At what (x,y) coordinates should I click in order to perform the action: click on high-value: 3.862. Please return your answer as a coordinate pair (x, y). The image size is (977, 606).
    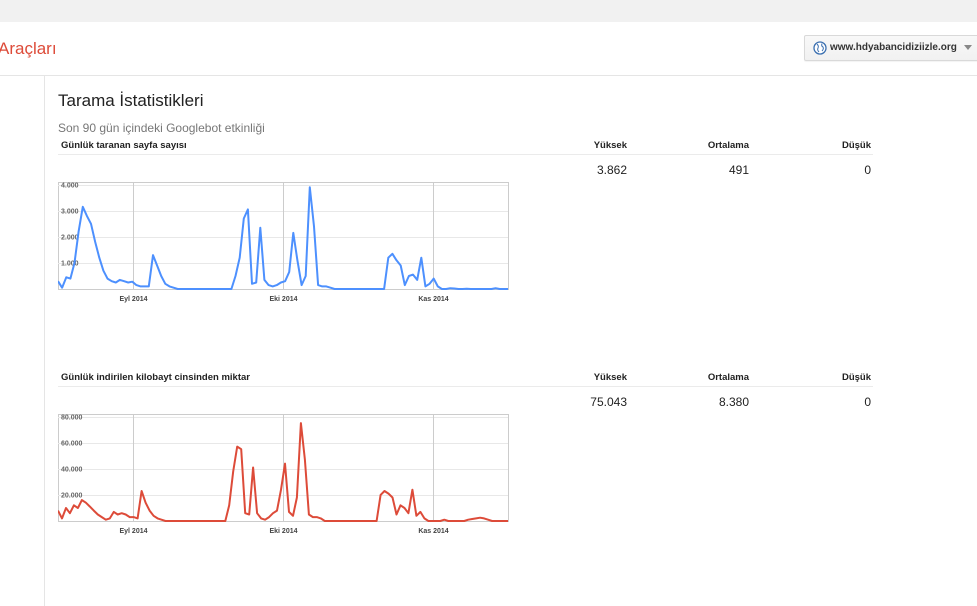
    Looking at the image, I should click on (611, 170).